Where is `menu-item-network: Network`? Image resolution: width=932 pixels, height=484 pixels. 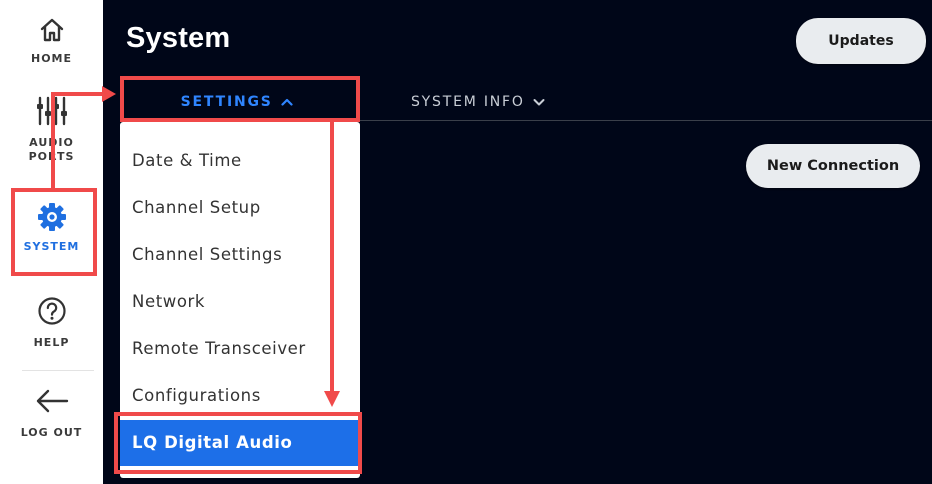 menu-item-network: Network is located at coordinates (240, 302).